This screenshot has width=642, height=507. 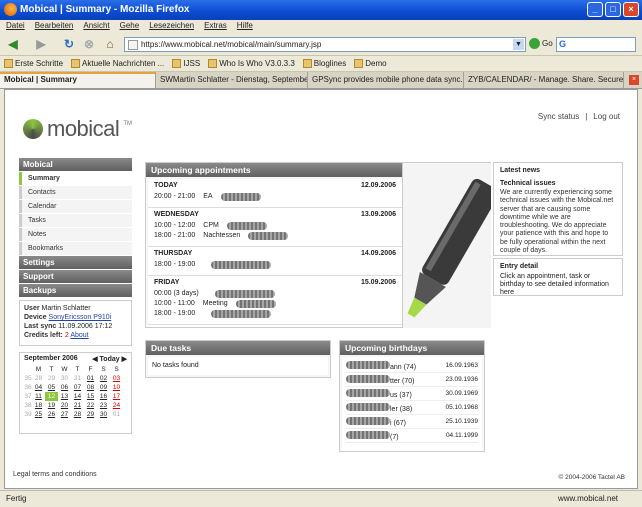 What do you see at coordinates (186, 63) in the screenshot?
I see `bookmark-ijss: IJSS` at bounding box center [186, 63].